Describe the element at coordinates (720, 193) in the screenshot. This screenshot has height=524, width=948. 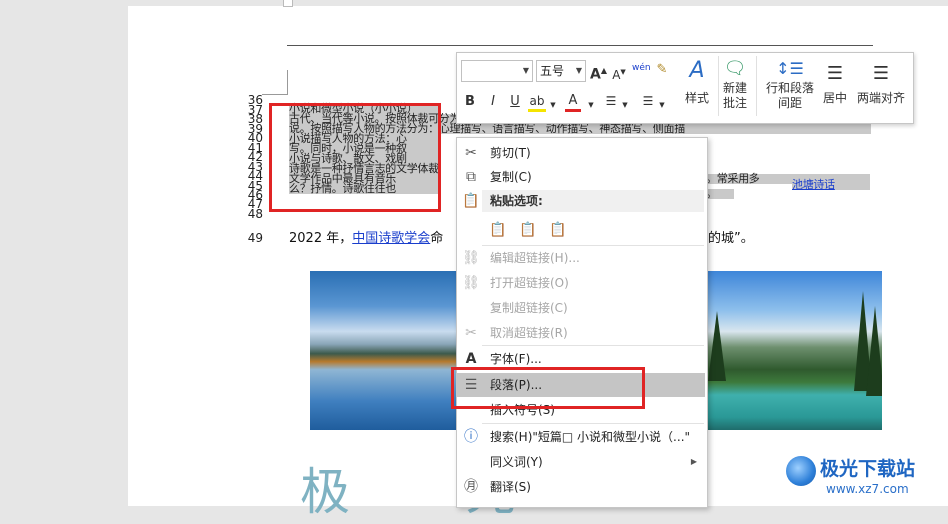
I see `selected-text-fragment: 。` at that location.